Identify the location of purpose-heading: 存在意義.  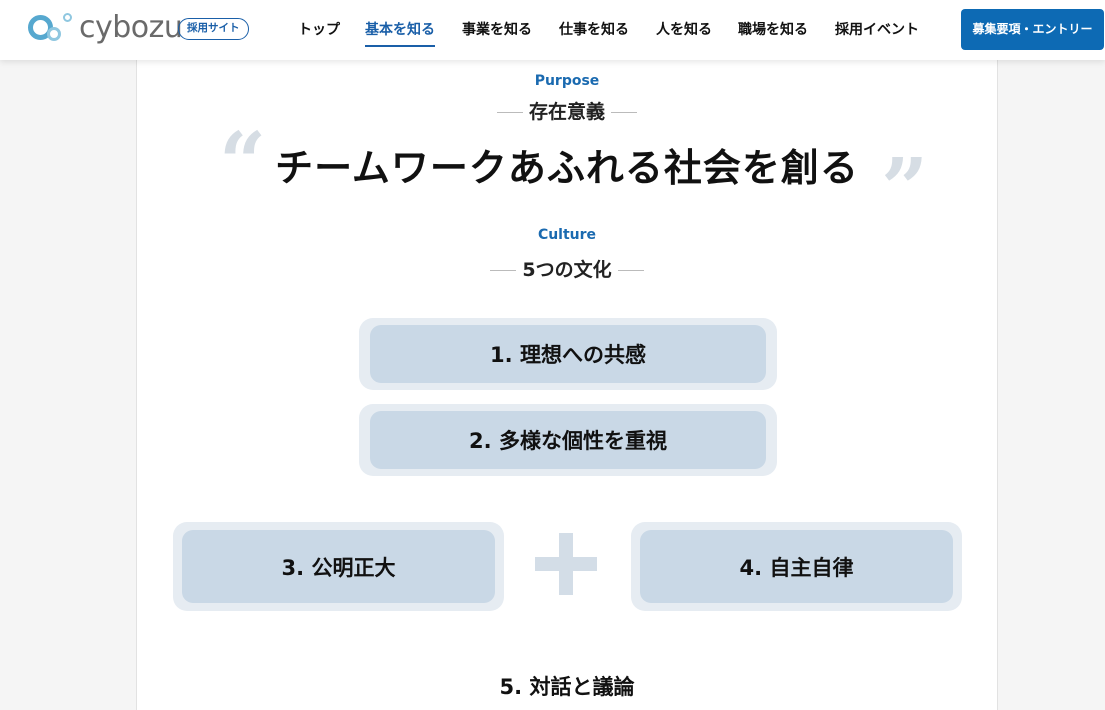
(567, 110).